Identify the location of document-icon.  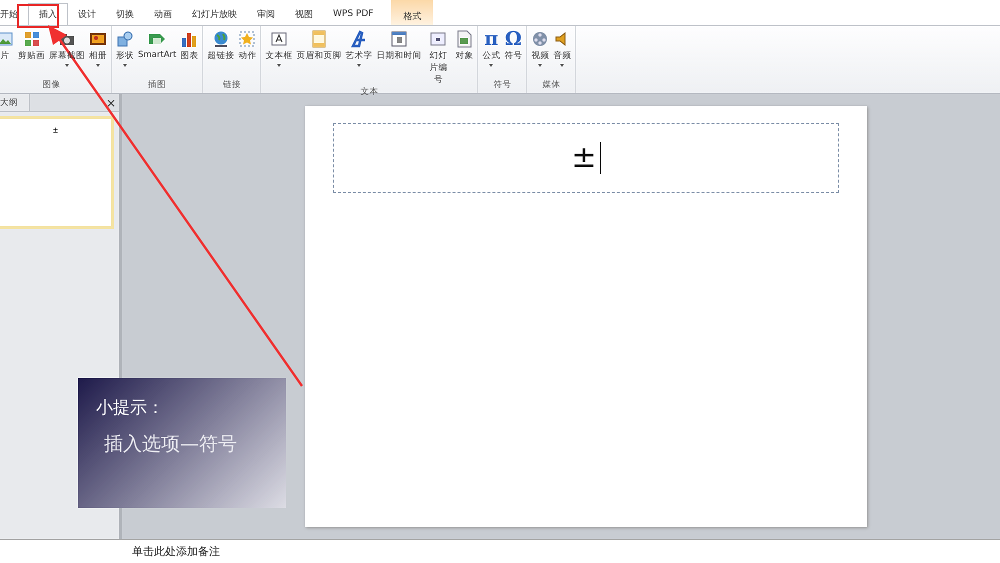
(464, 39).